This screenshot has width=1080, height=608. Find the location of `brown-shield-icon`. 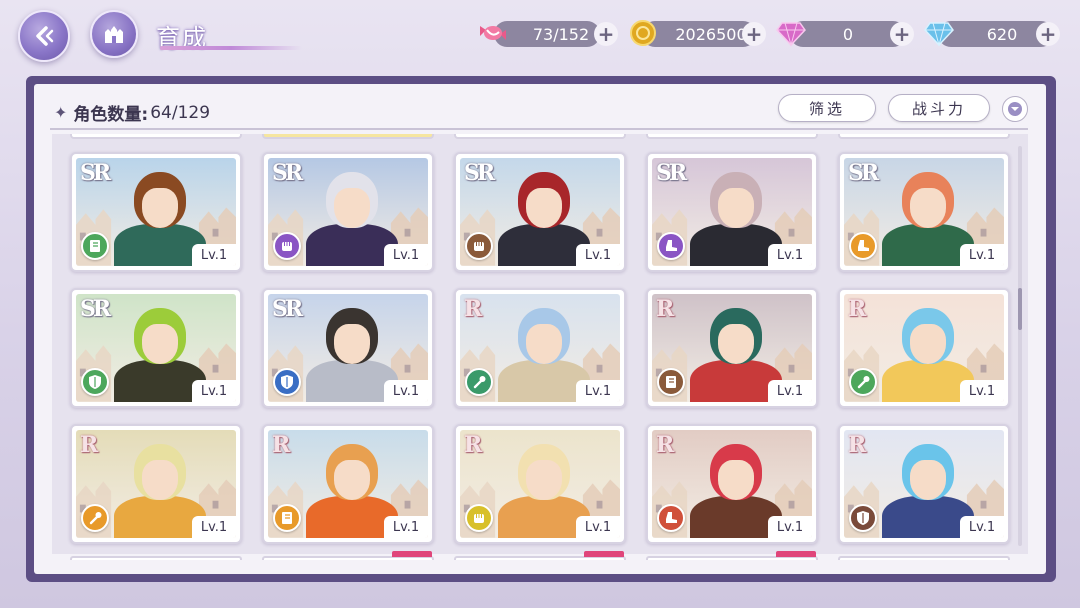

brown-shield-icon is located at coordinates (863, 518).